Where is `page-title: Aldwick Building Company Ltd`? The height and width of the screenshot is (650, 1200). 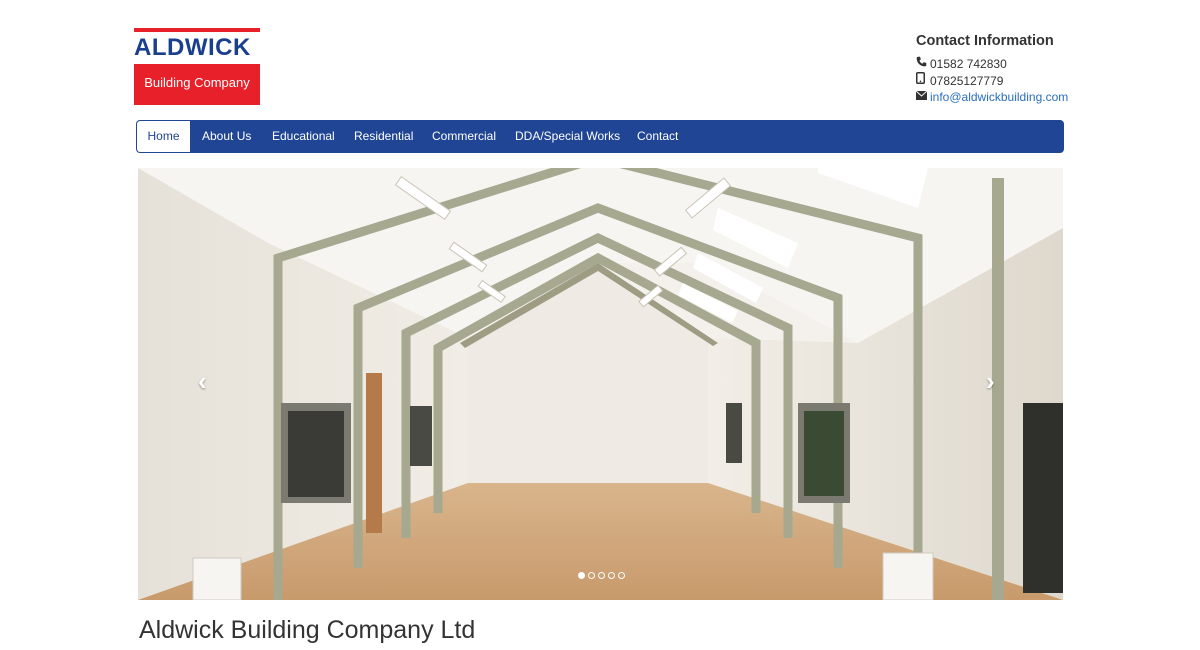
page-title: Aldwick Building Company Ltd is located at coordinates (307, 630).